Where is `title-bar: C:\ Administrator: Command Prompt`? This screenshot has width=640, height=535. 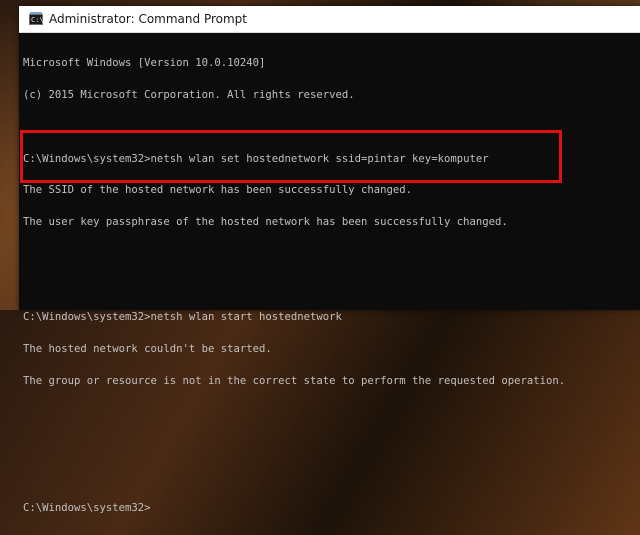
title-bar: C:\ Administrator: Command Prompt is located at coordinates (329, 19).